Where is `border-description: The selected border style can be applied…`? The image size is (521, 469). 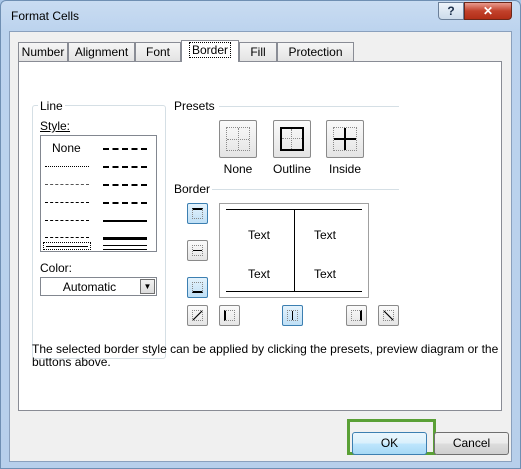
border-description: The selected border style can be applied… is located at coordinates (265, 355).